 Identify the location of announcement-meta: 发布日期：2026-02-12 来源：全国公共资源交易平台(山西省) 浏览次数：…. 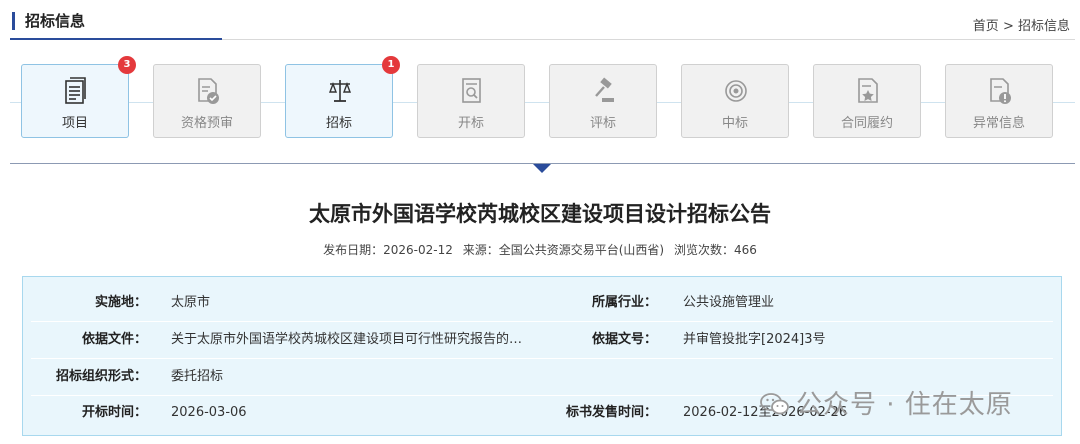
(540, 249).